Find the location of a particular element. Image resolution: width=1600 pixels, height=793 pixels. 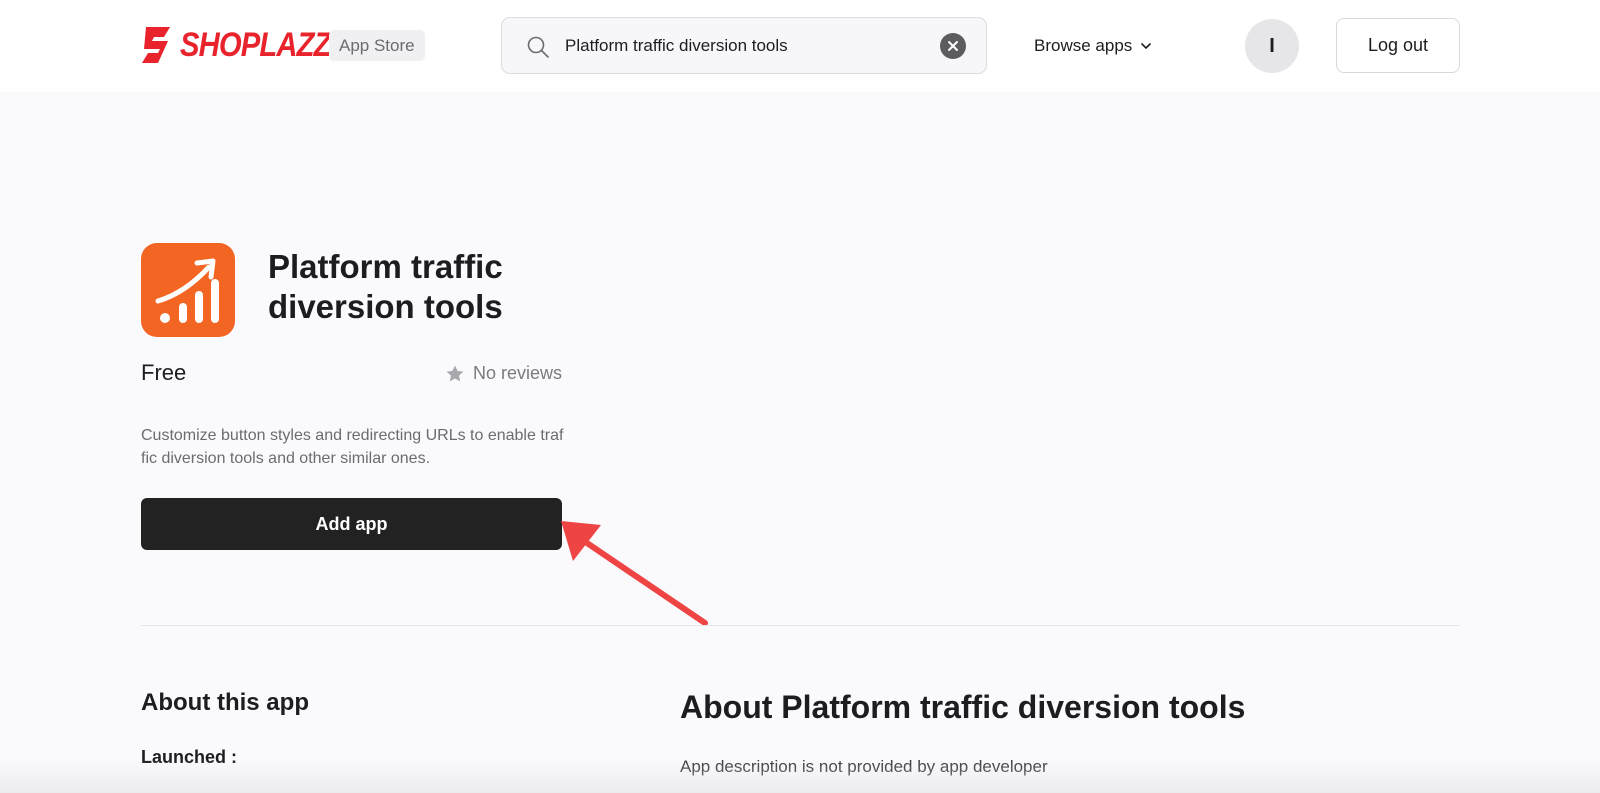

search-bar is located at coordinates (744, 45).